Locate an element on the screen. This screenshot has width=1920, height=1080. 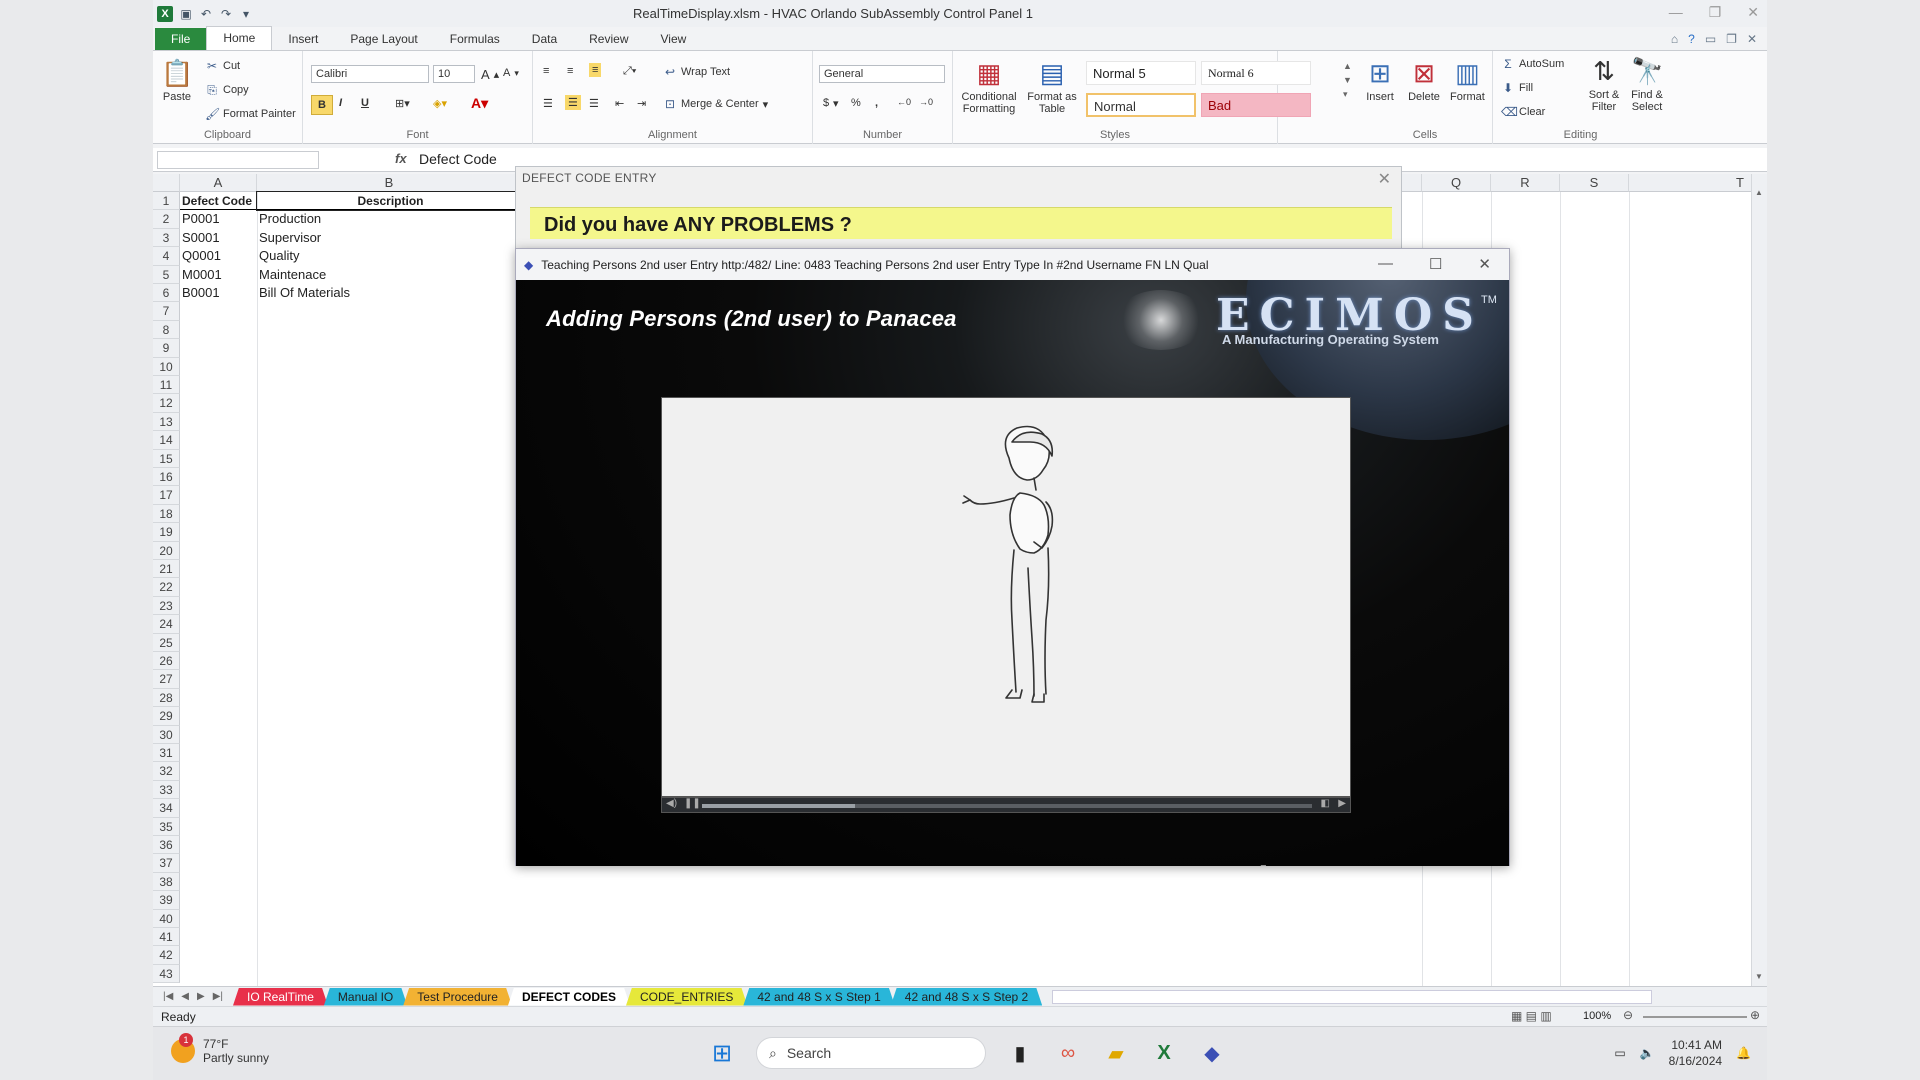
number-format-select: General is located at coordinates (882, 74).